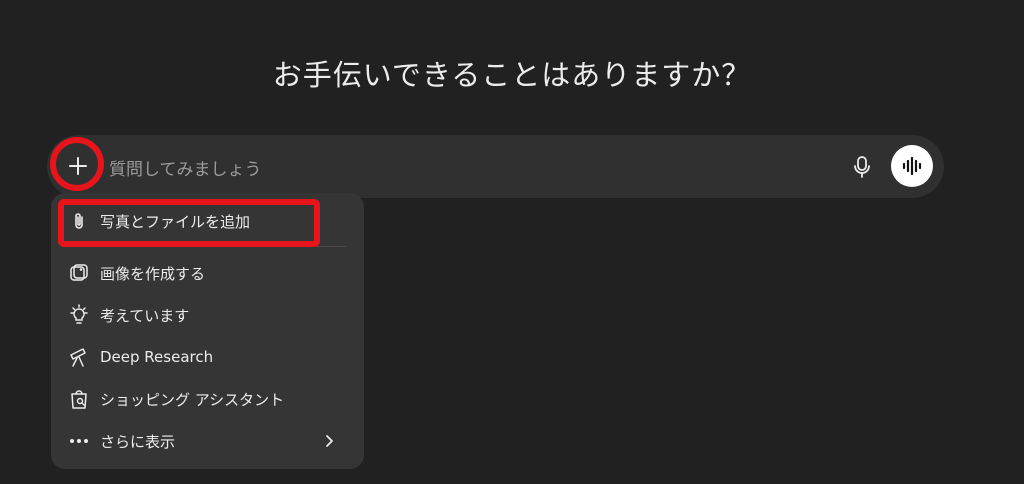 The image size is (1024, 484). I want to click on dictate-button, so click(862, 167).